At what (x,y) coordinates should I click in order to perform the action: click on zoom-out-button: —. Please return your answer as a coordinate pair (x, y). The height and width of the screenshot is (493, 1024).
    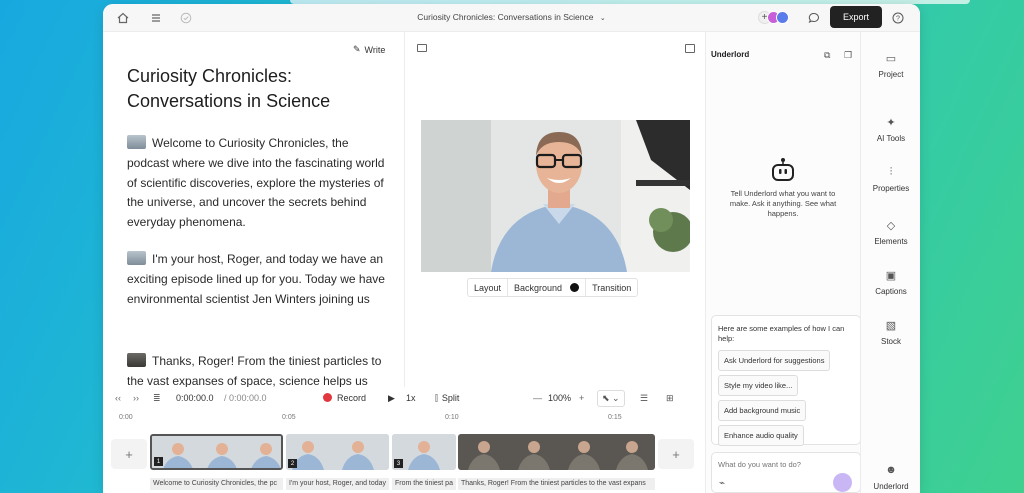
    Looking at the image, I should click on (537, 398).